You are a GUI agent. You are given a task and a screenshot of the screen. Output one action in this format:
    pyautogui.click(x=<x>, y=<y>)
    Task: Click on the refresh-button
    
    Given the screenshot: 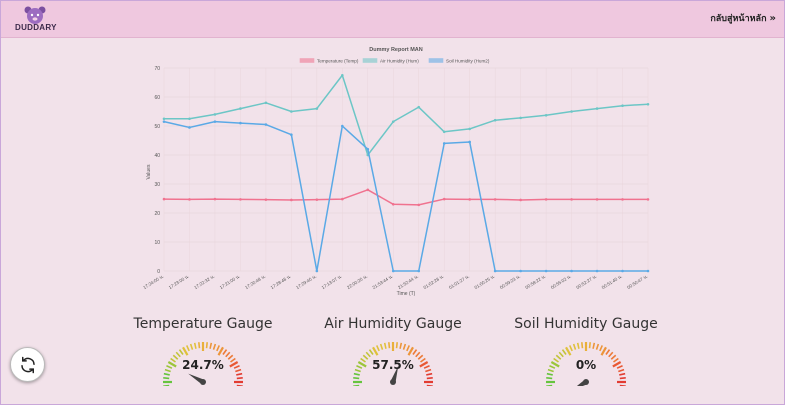 What is the action you would take?
    pyautogui.click(x=27, y=364)
    